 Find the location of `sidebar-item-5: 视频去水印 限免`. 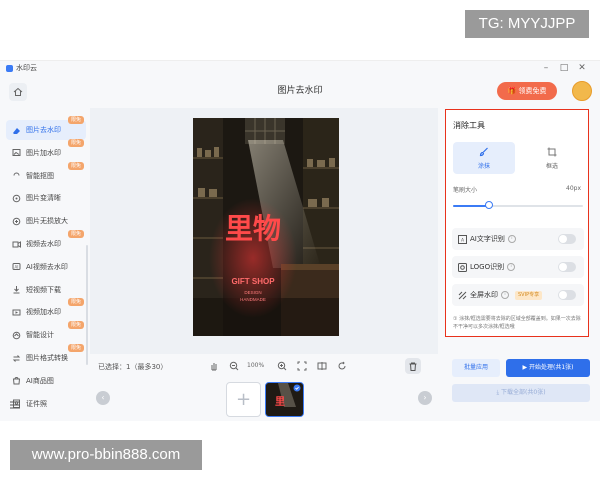

sidebar-item-5: 视频去水印 限免 is located at coordinates (46, 242).